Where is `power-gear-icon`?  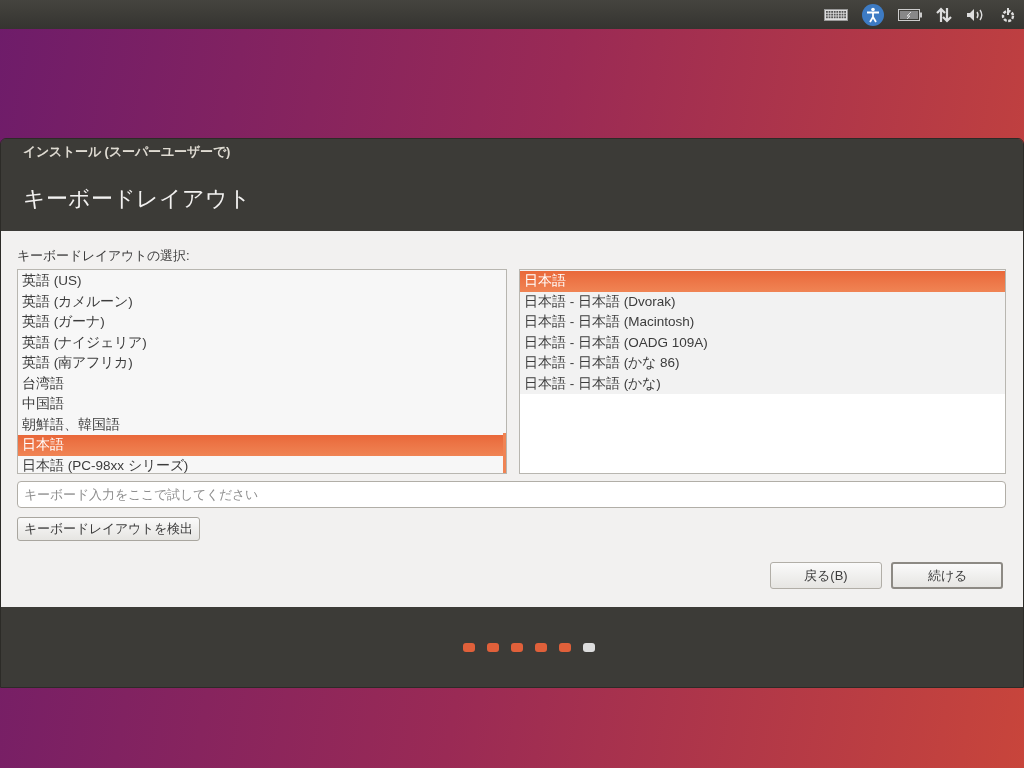 power-gear-icon is located at coordinates (1008, 14).